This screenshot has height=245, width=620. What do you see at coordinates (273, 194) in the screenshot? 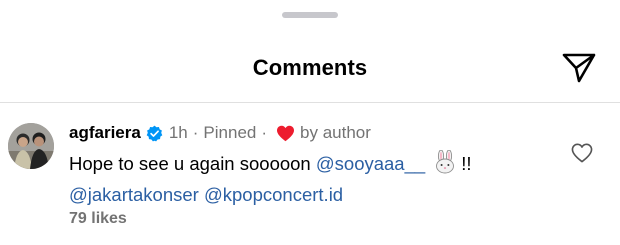
I see `mention-link: @kpopconcert.id` at bounding box center [273, 194].